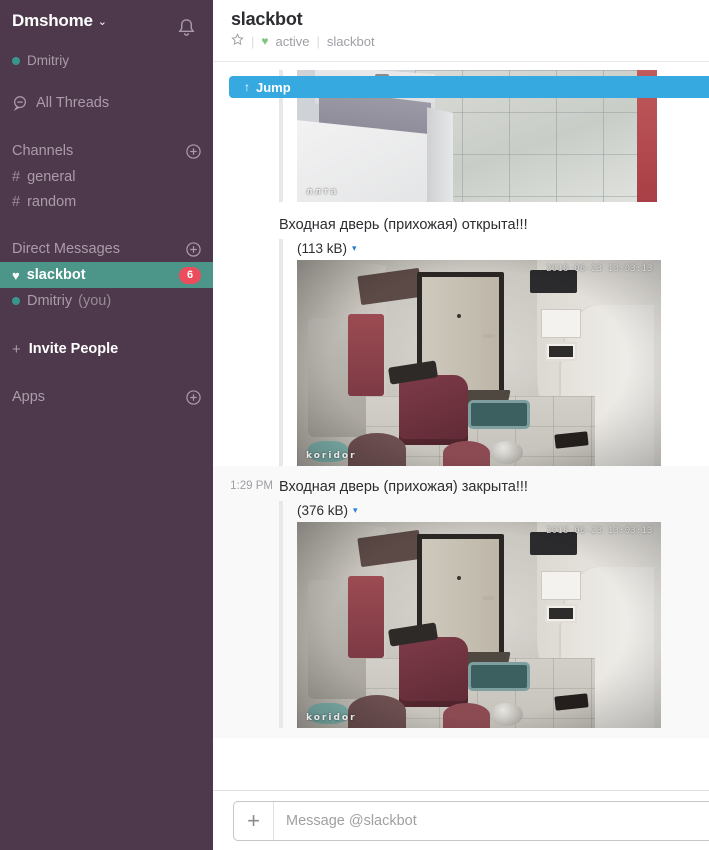 The image size is (709, 850). I want to click on attachment-size: (376 kB), so click(323, 510).